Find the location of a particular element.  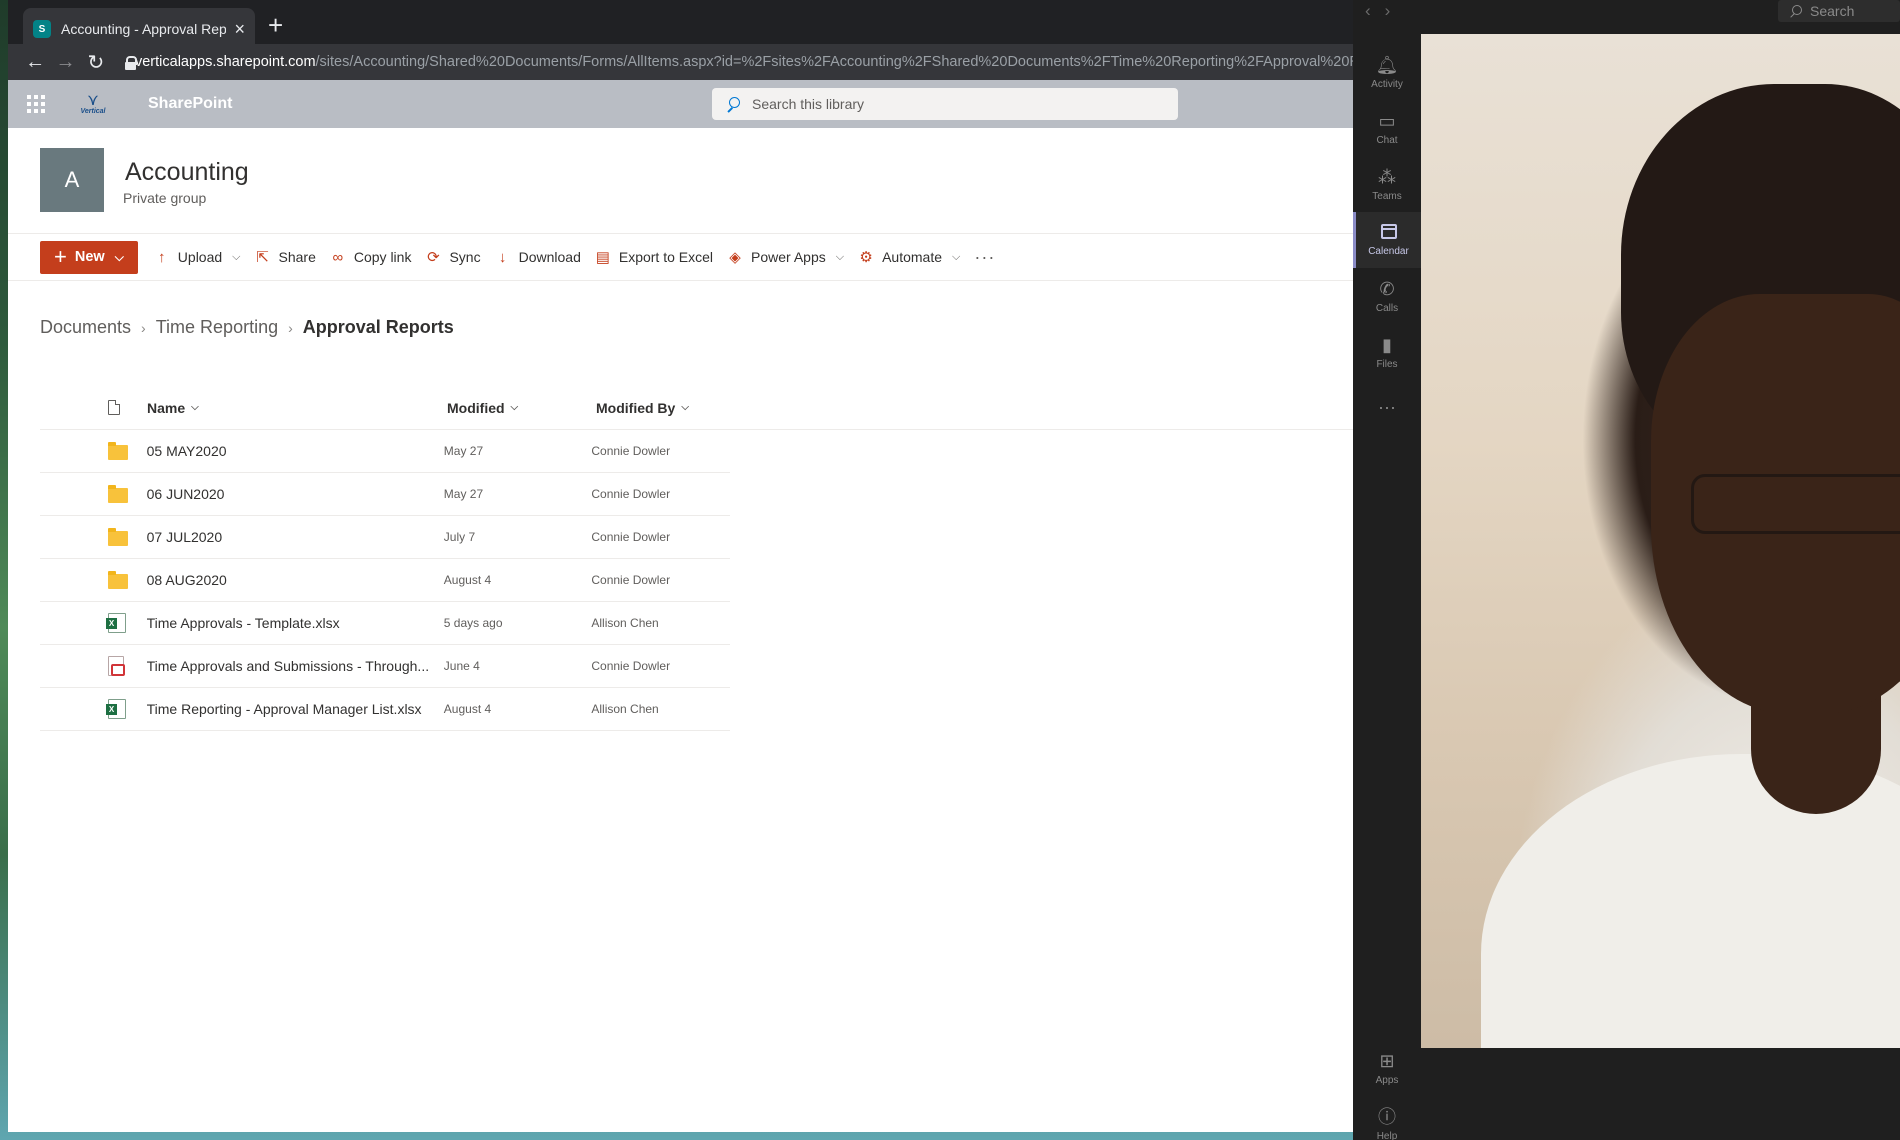

org-logo: ⋎ Vertical is located at coordinates (93, 104).